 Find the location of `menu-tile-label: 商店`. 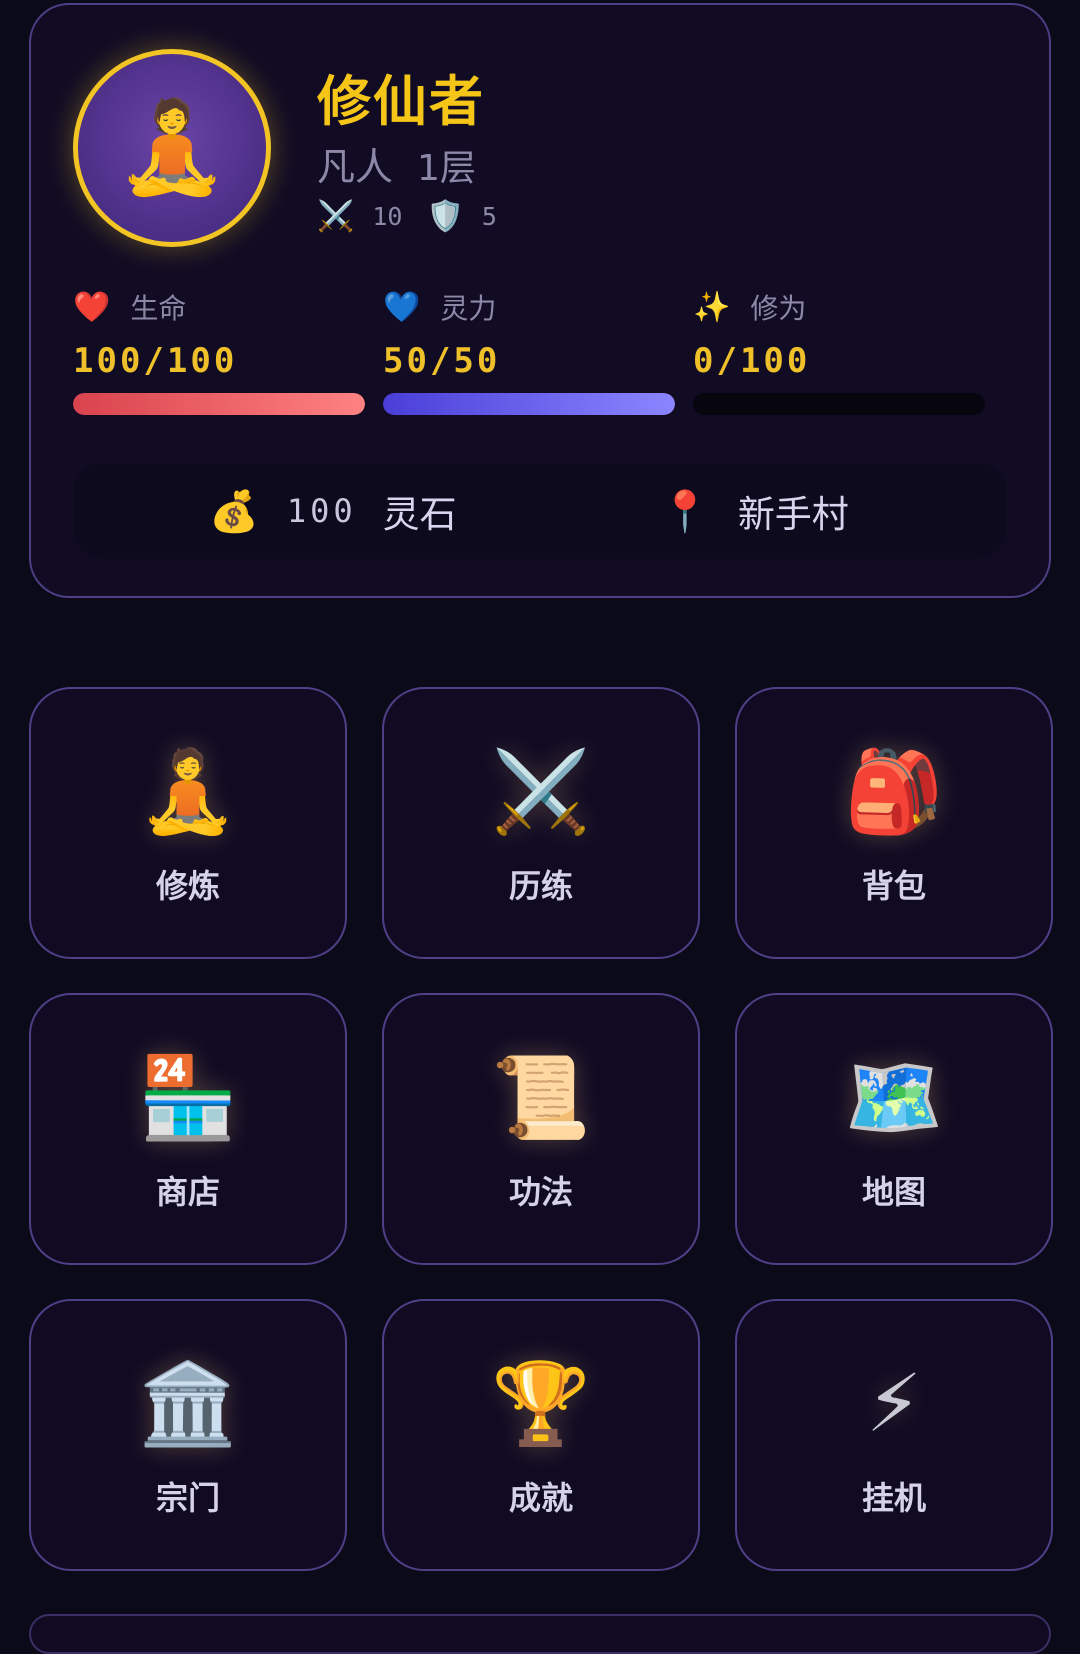

menu-tile-label: 商店 is located at coordinates (187, 1192).